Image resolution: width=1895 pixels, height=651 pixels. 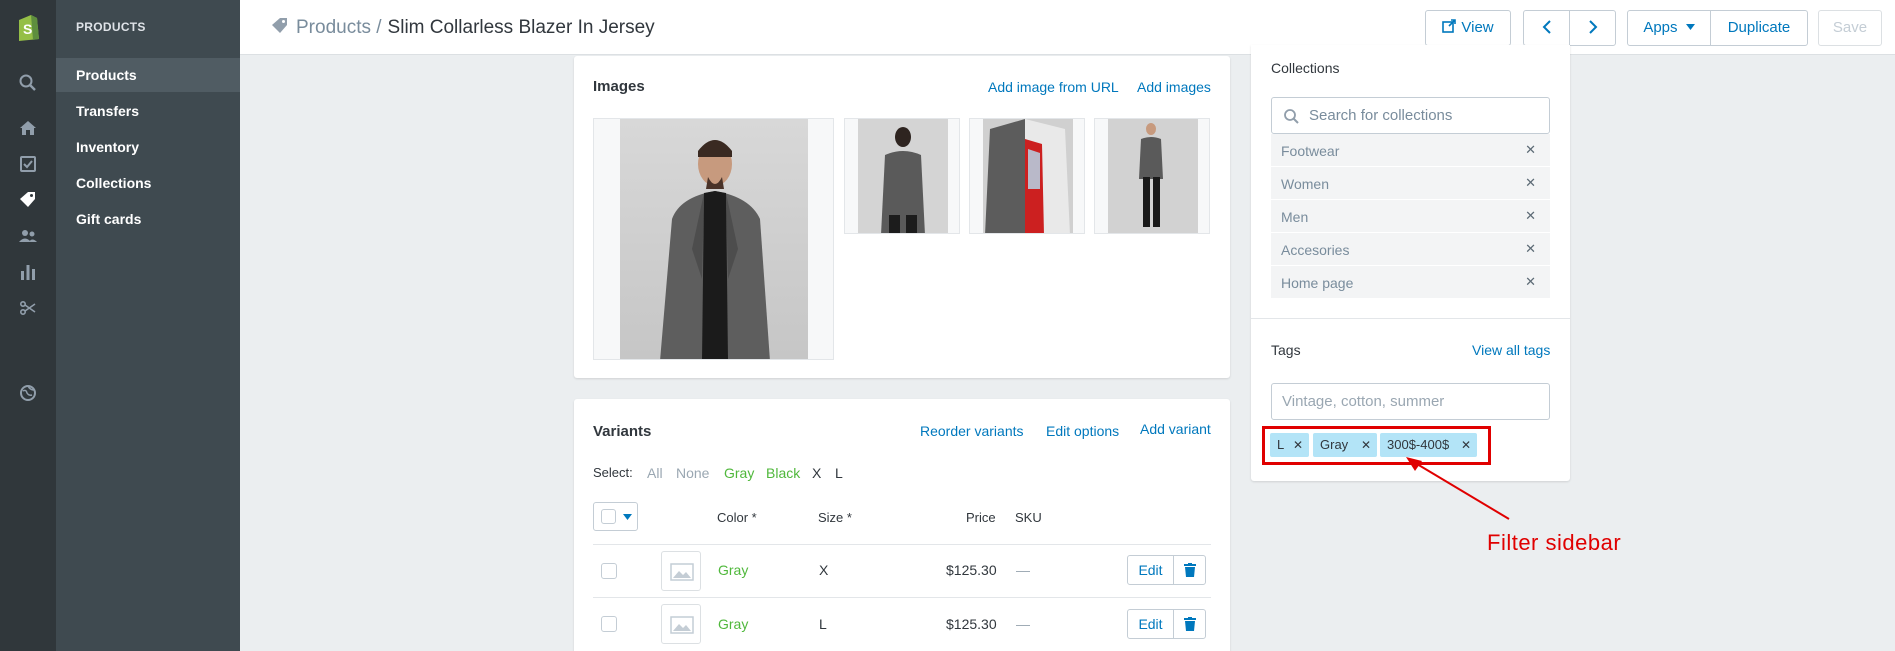 I want to click on product-image-lining, so click(x=1027, y=176).